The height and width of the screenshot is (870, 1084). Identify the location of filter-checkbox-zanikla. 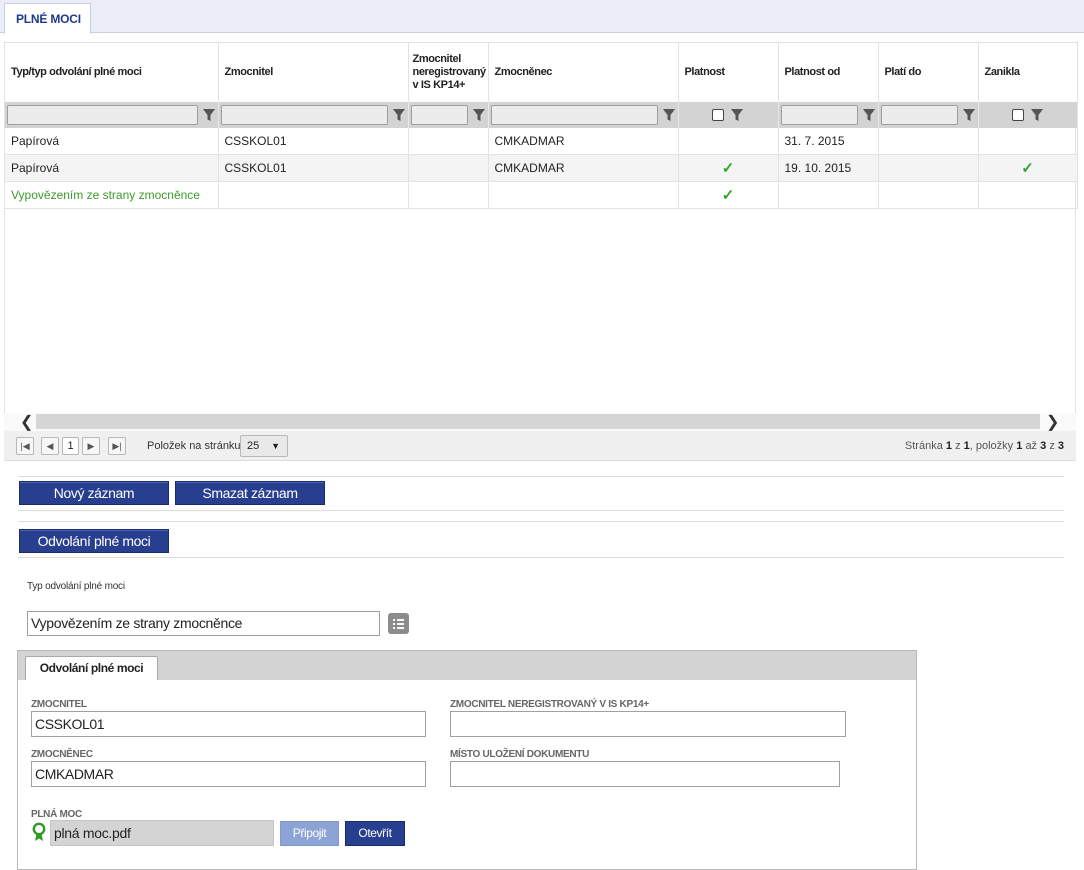
(1017, 114).